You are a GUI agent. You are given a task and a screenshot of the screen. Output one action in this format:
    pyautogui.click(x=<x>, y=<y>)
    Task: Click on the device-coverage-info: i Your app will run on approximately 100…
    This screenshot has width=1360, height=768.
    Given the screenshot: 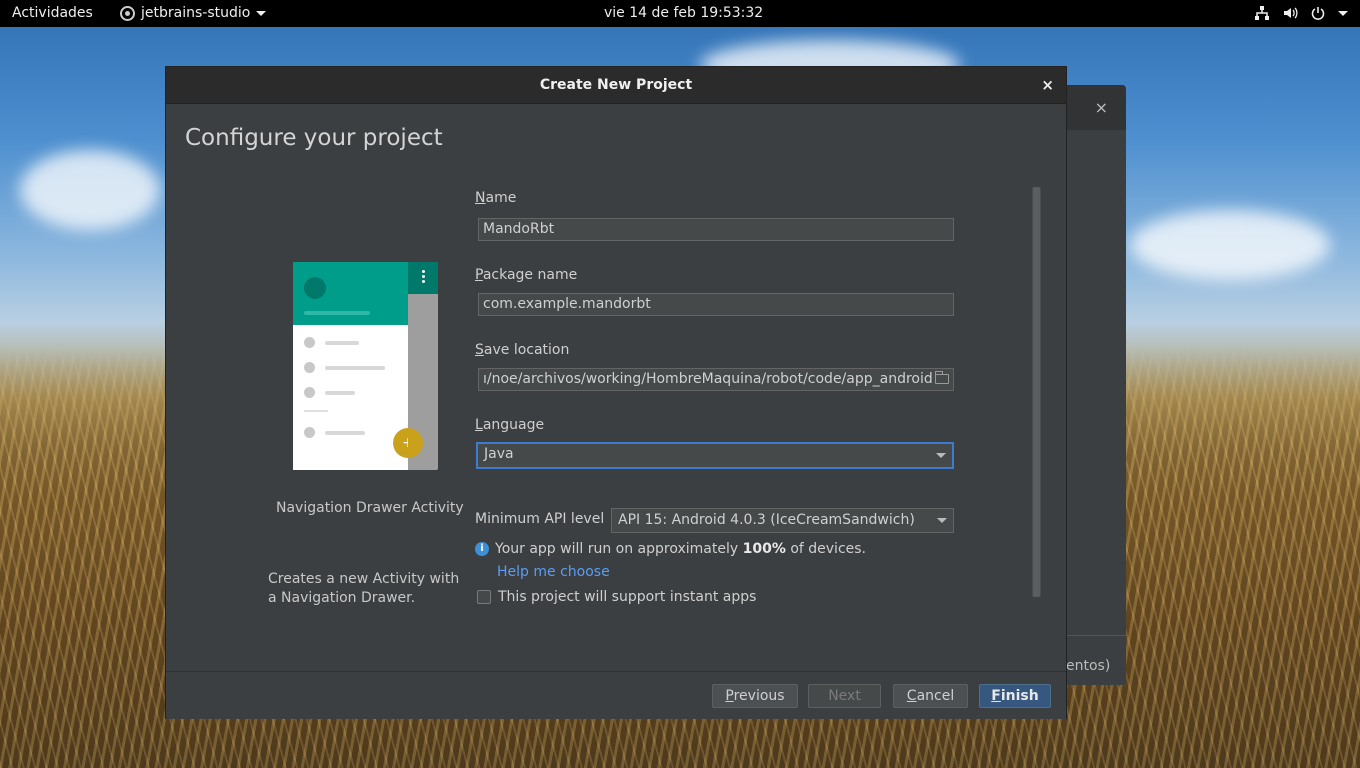 What is the action you would take?
    pyautogui.click(x=670, y=549)
    